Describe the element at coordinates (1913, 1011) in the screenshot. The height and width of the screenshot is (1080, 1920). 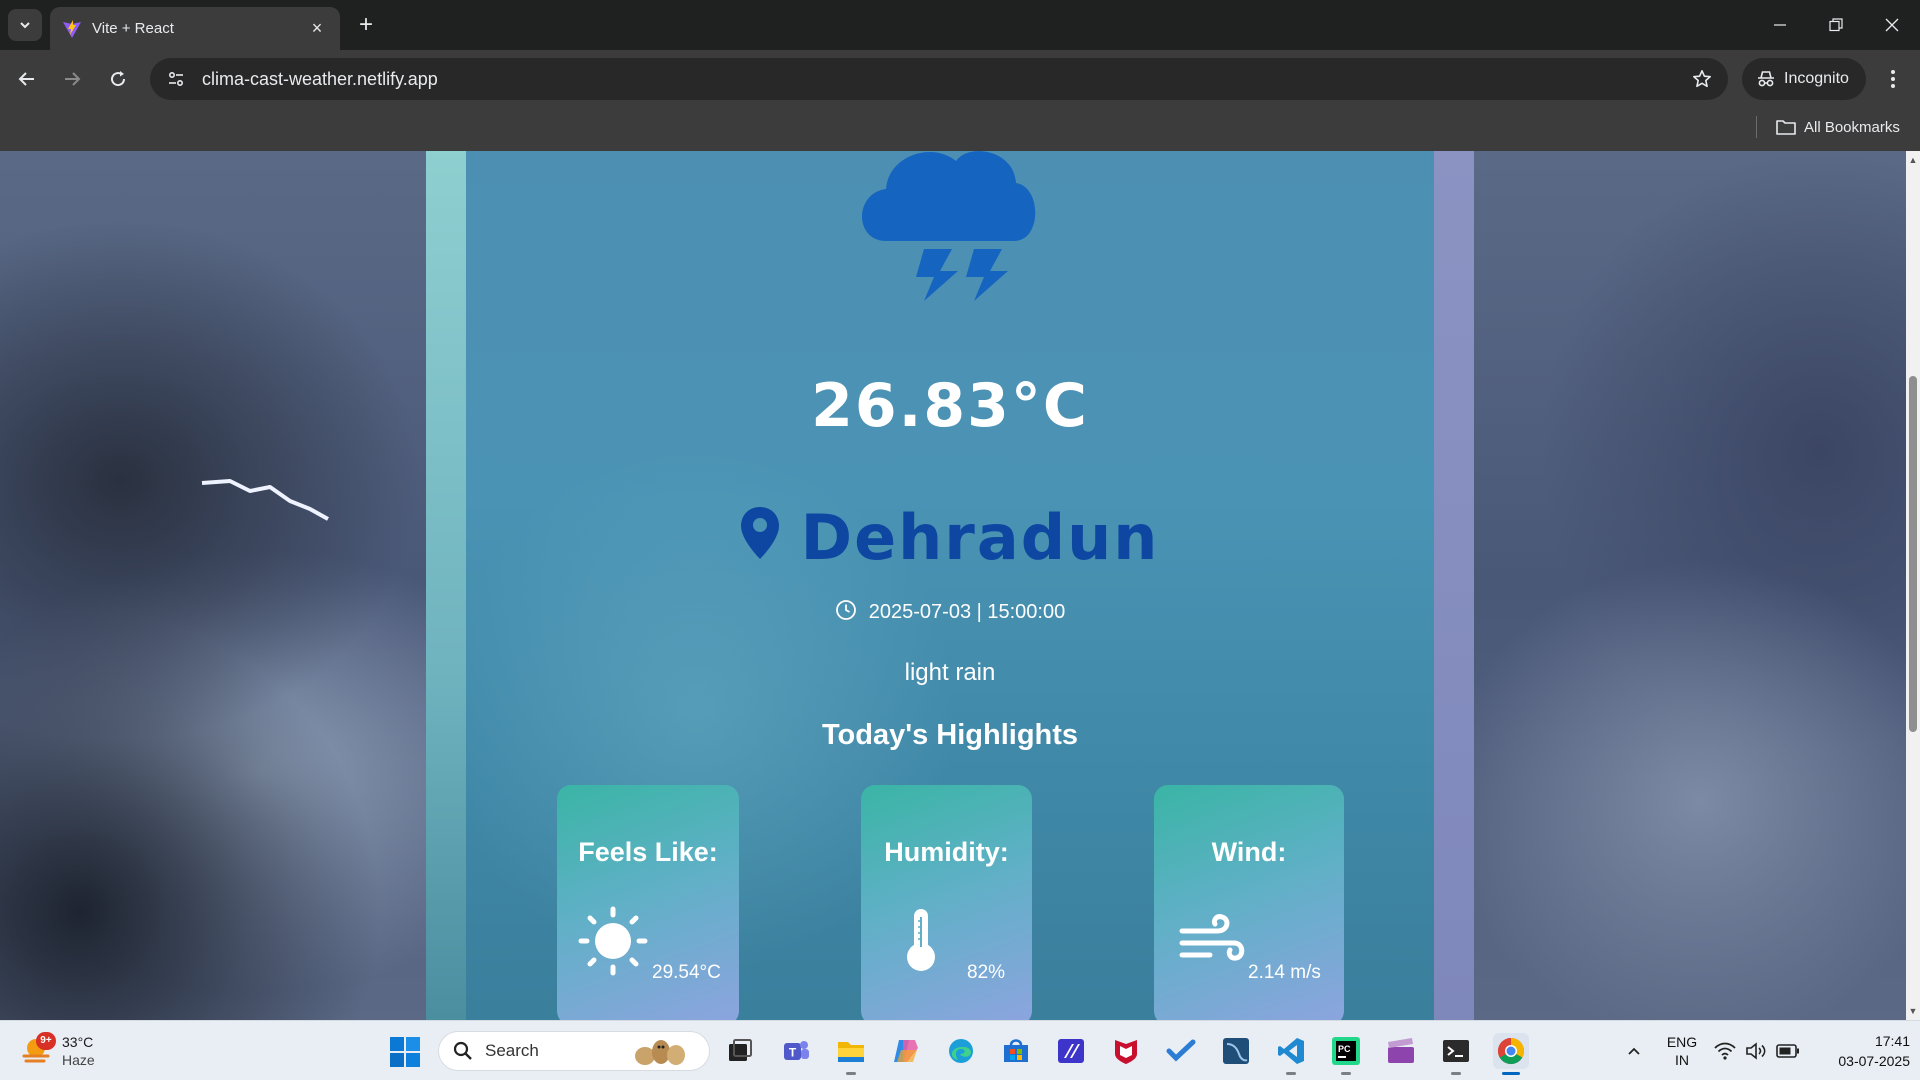
I see `scroll-down-icon: ▼` at that location.